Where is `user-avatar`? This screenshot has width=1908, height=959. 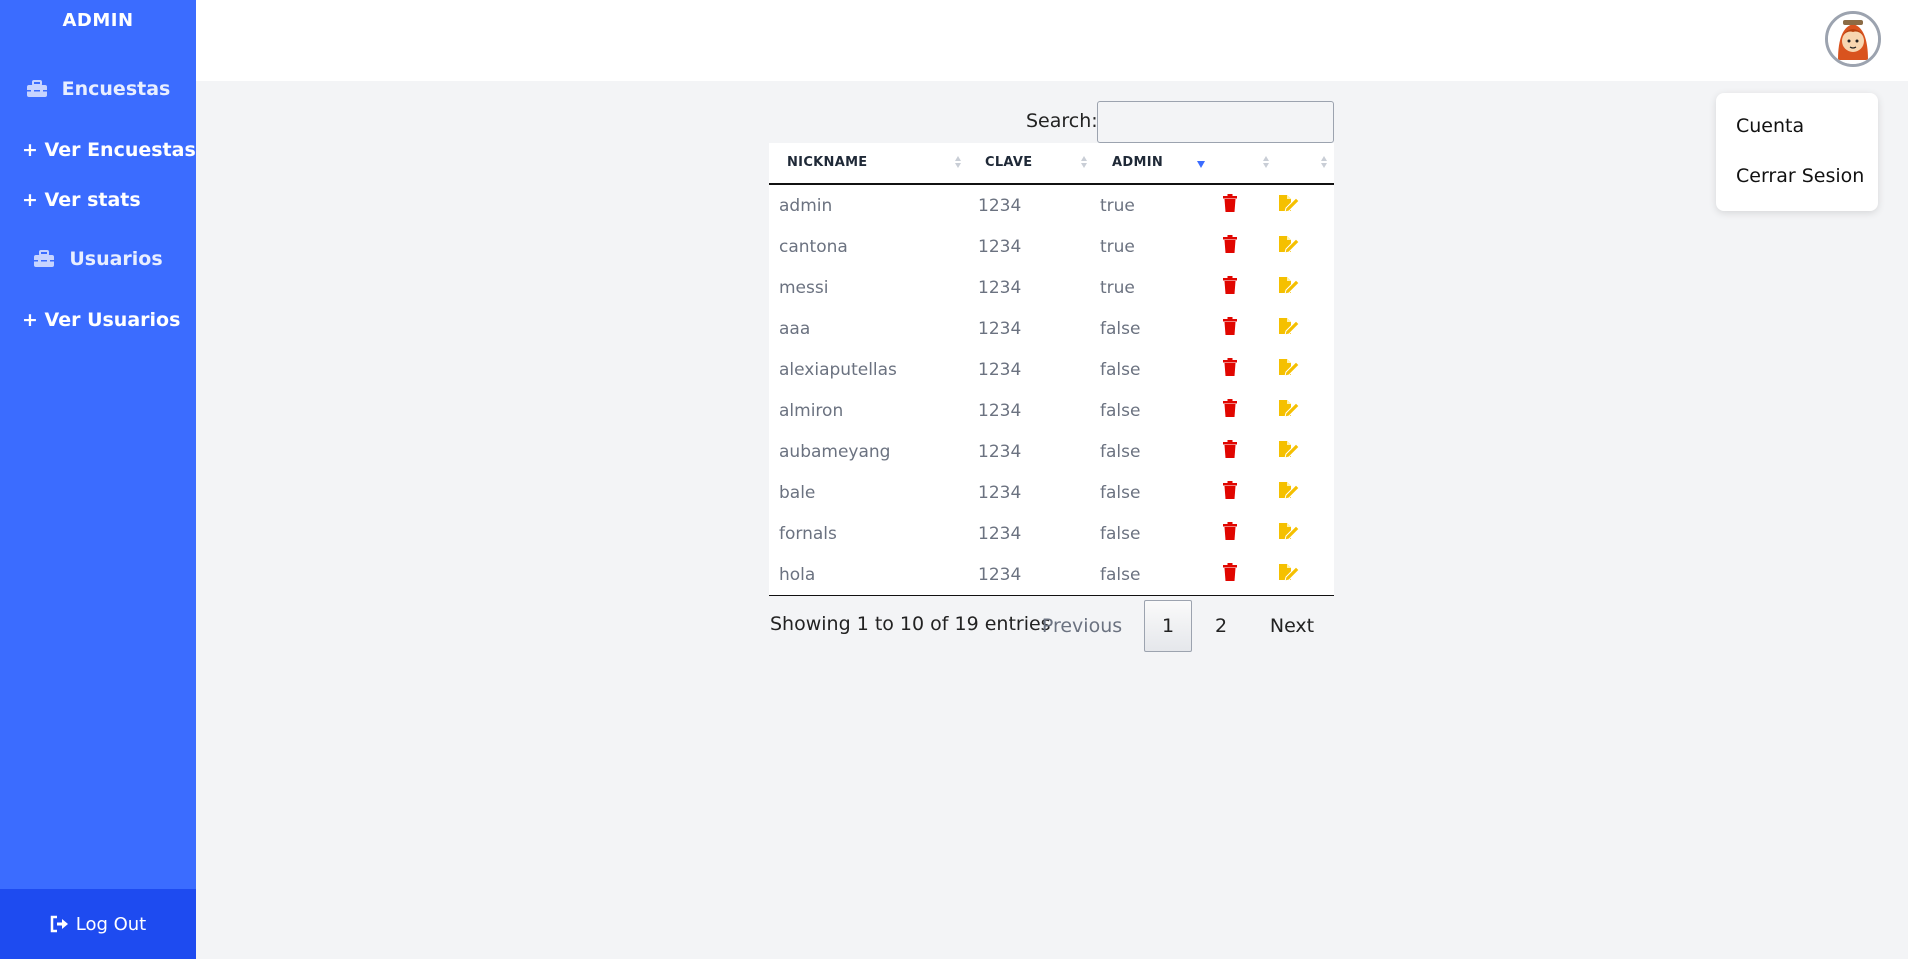 user-avatar is located at coordinates (1853, 39).